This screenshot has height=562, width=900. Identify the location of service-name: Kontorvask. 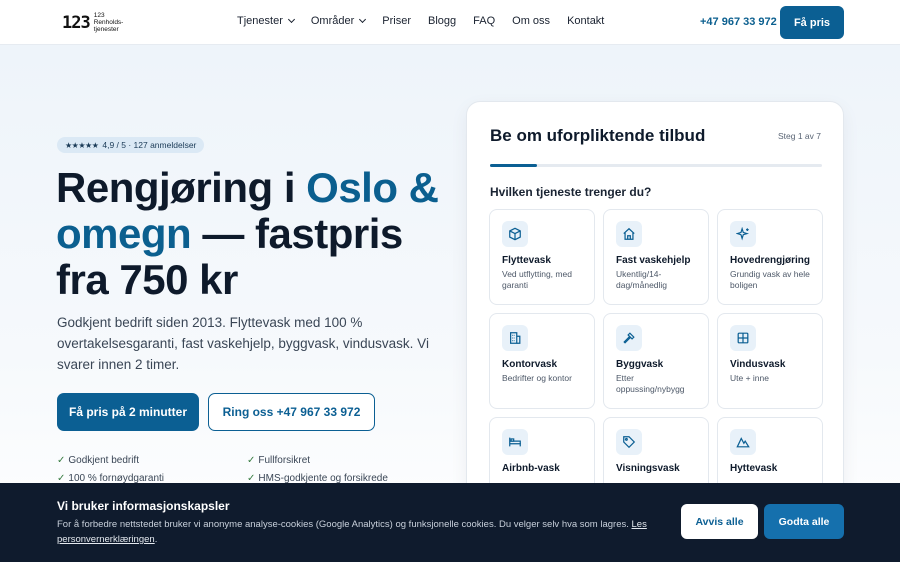
(530, 364).